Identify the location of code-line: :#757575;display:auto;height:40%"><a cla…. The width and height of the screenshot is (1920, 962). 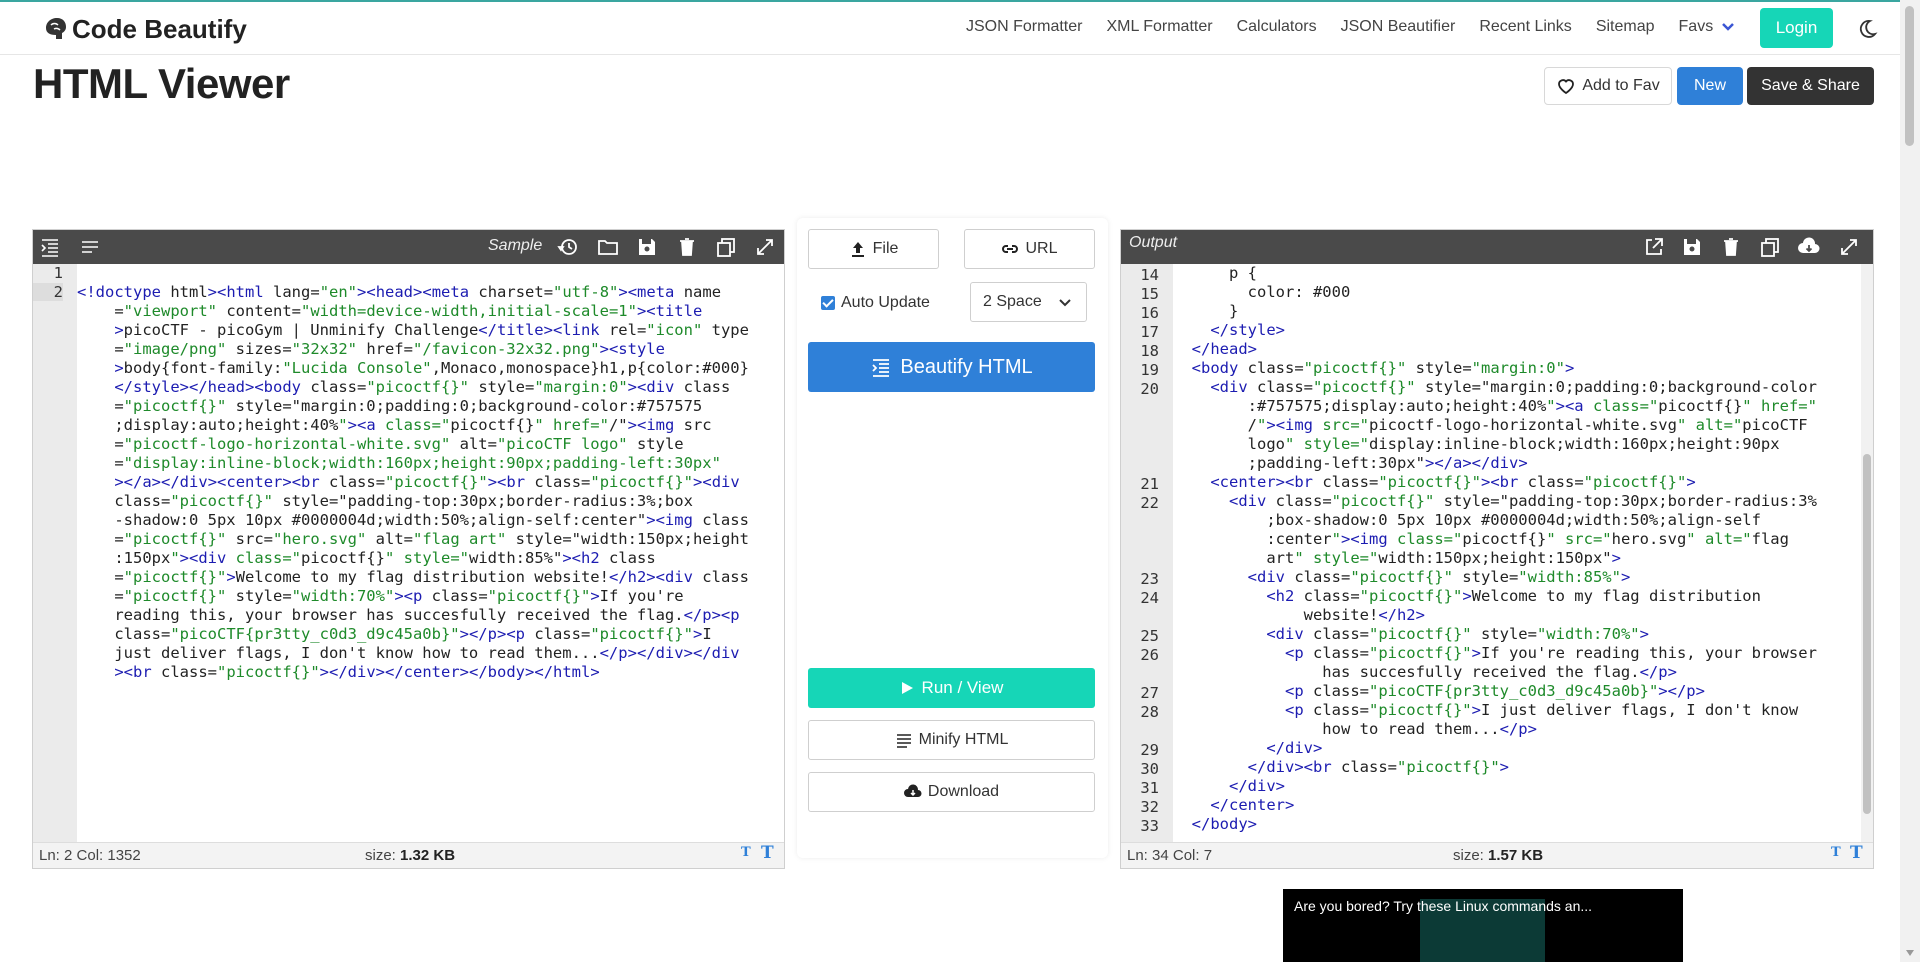
(1495, 406).